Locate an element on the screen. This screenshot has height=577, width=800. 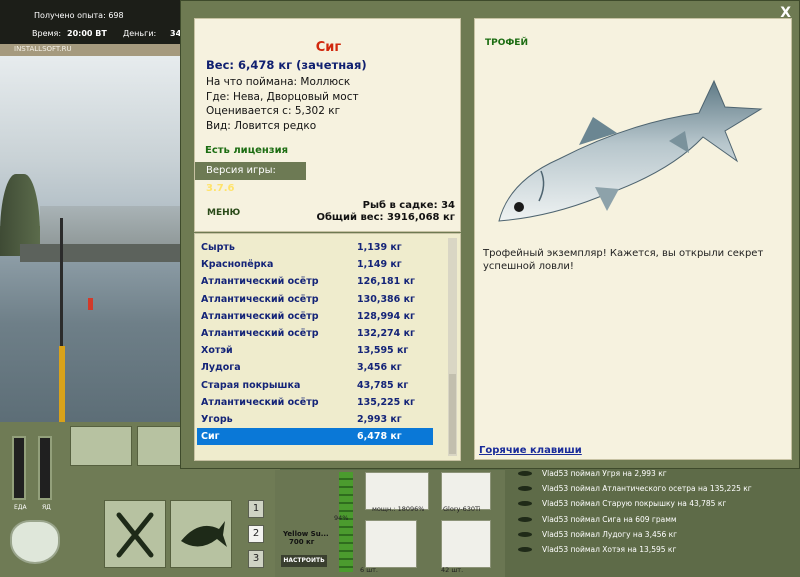
catch-list-row: Сырть 1,139 кг is located at coordinates (315, 247).